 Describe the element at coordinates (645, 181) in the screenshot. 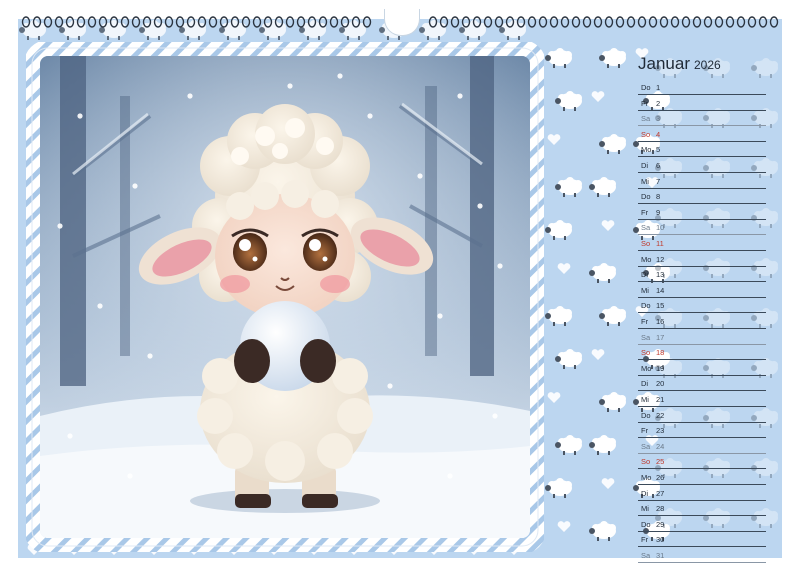

I see `weekday-label: Mi` at that location.